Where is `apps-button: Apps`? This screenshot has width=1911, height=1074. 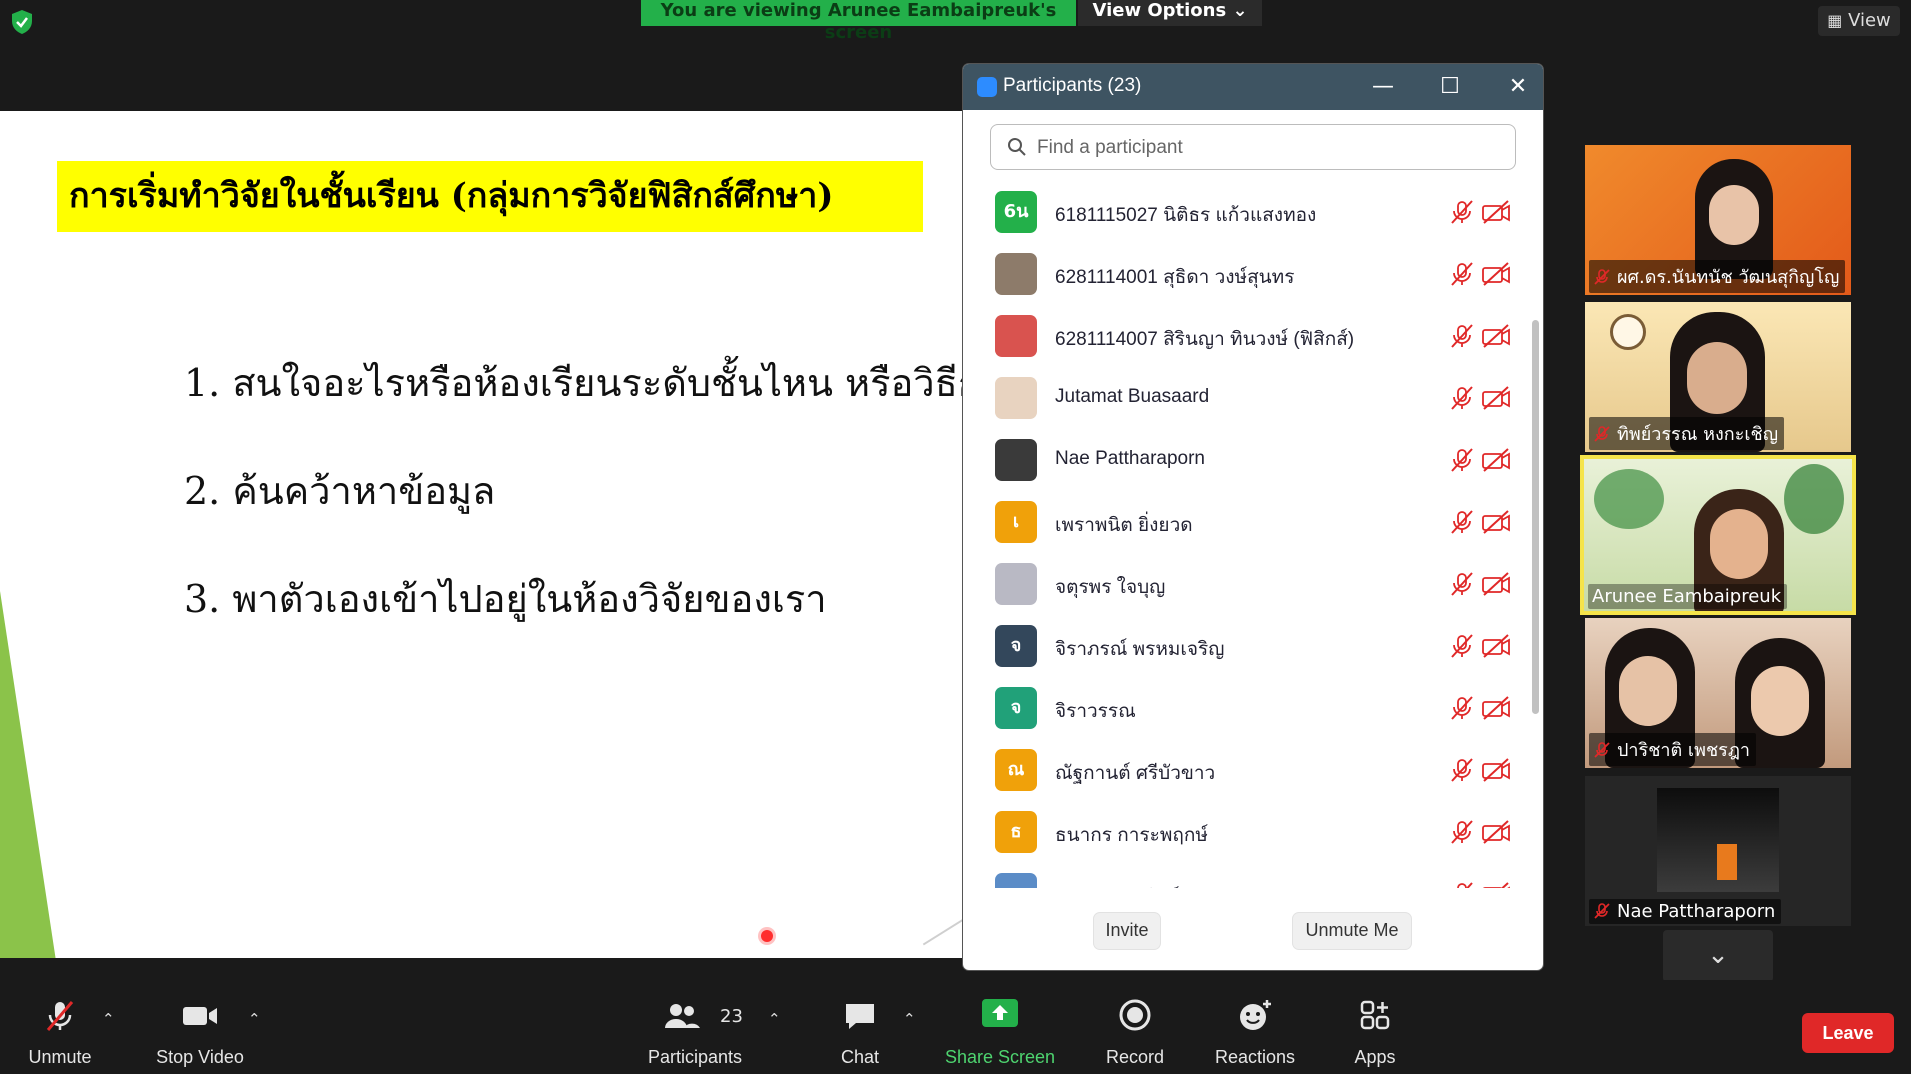 apps-button: Apps is located at coordinates (1375, 1027).